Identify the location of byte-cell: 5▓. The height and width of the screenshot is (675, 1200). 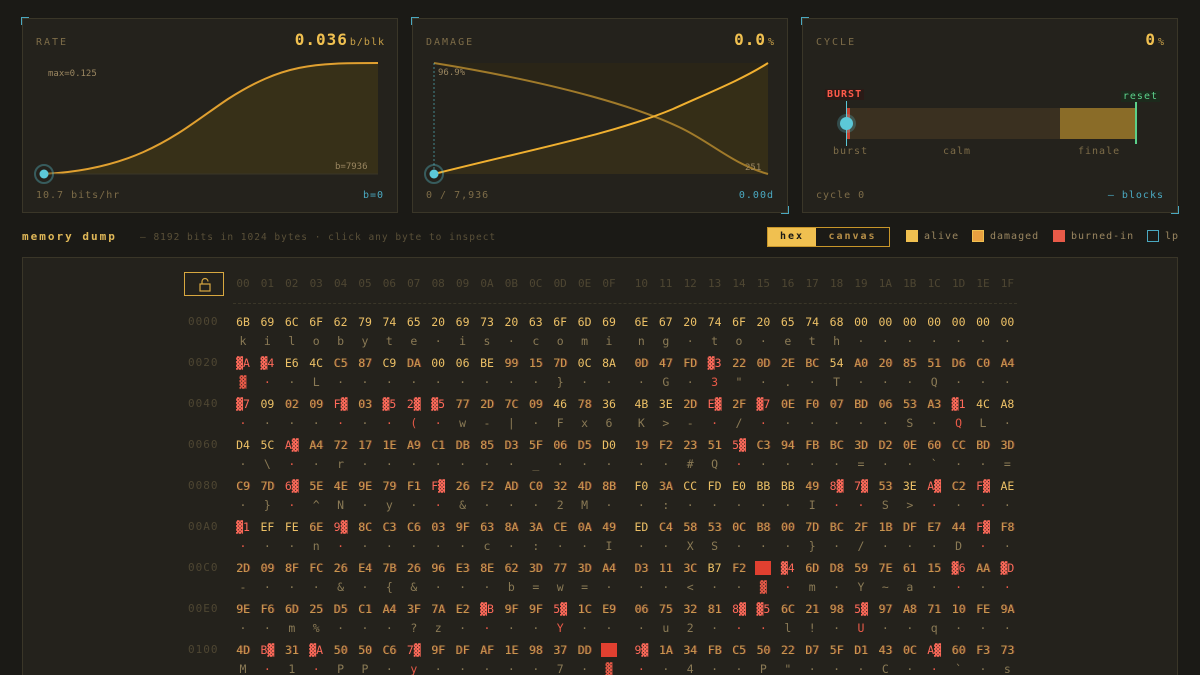
(861, 609).